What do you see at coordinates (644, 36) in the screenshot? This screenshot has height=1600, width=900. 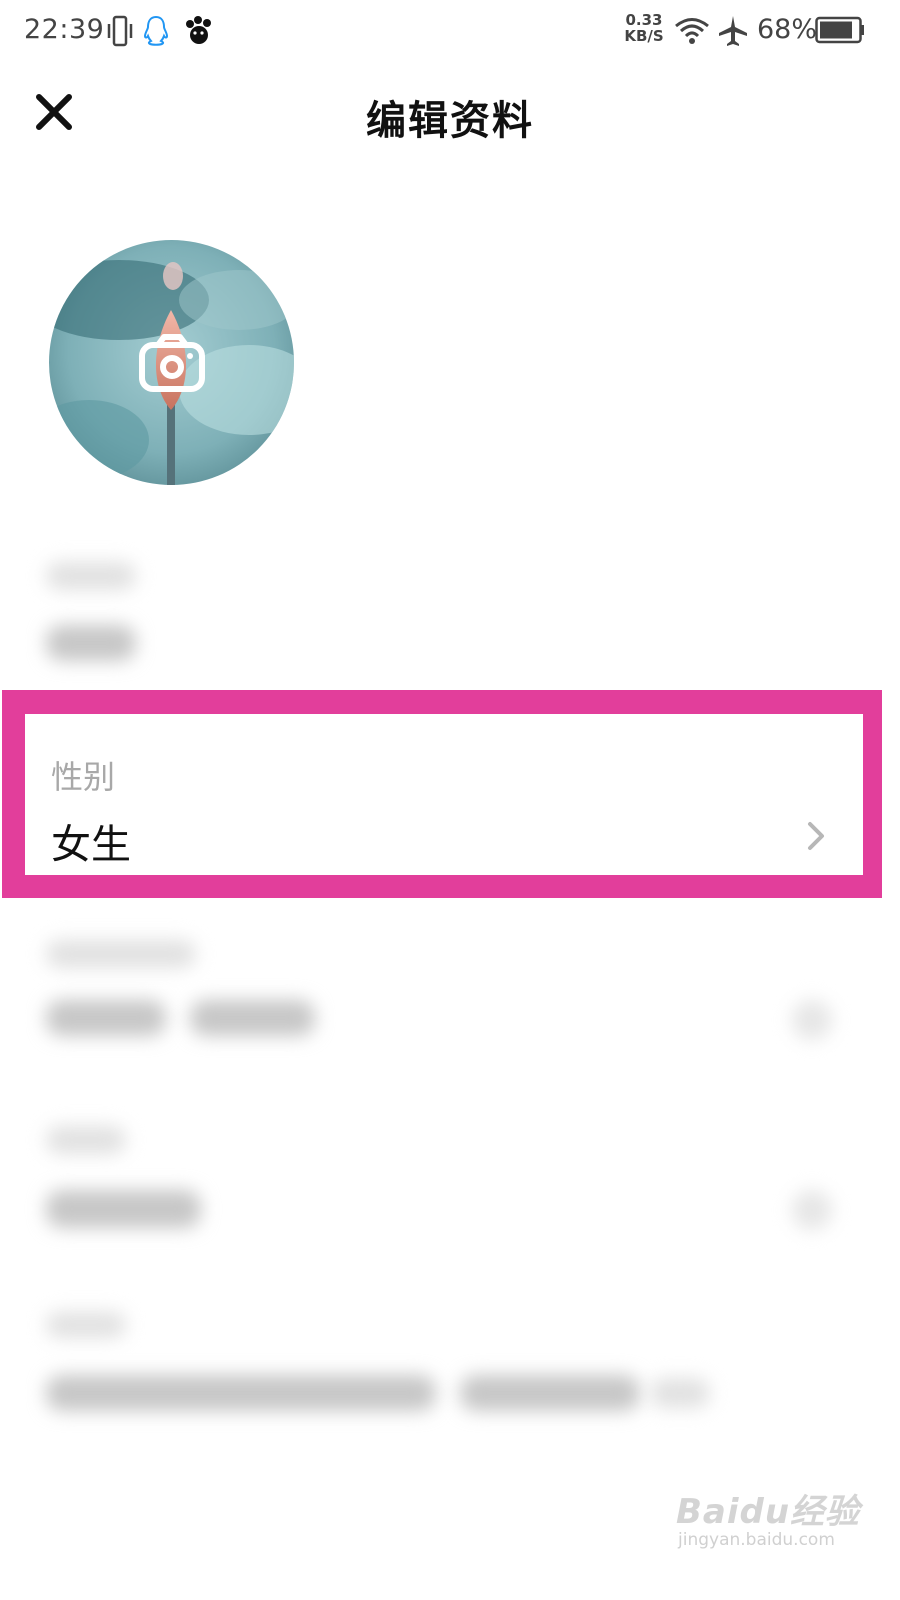 I see `speed-unit: KB/S` at bounding box center [644, 36].